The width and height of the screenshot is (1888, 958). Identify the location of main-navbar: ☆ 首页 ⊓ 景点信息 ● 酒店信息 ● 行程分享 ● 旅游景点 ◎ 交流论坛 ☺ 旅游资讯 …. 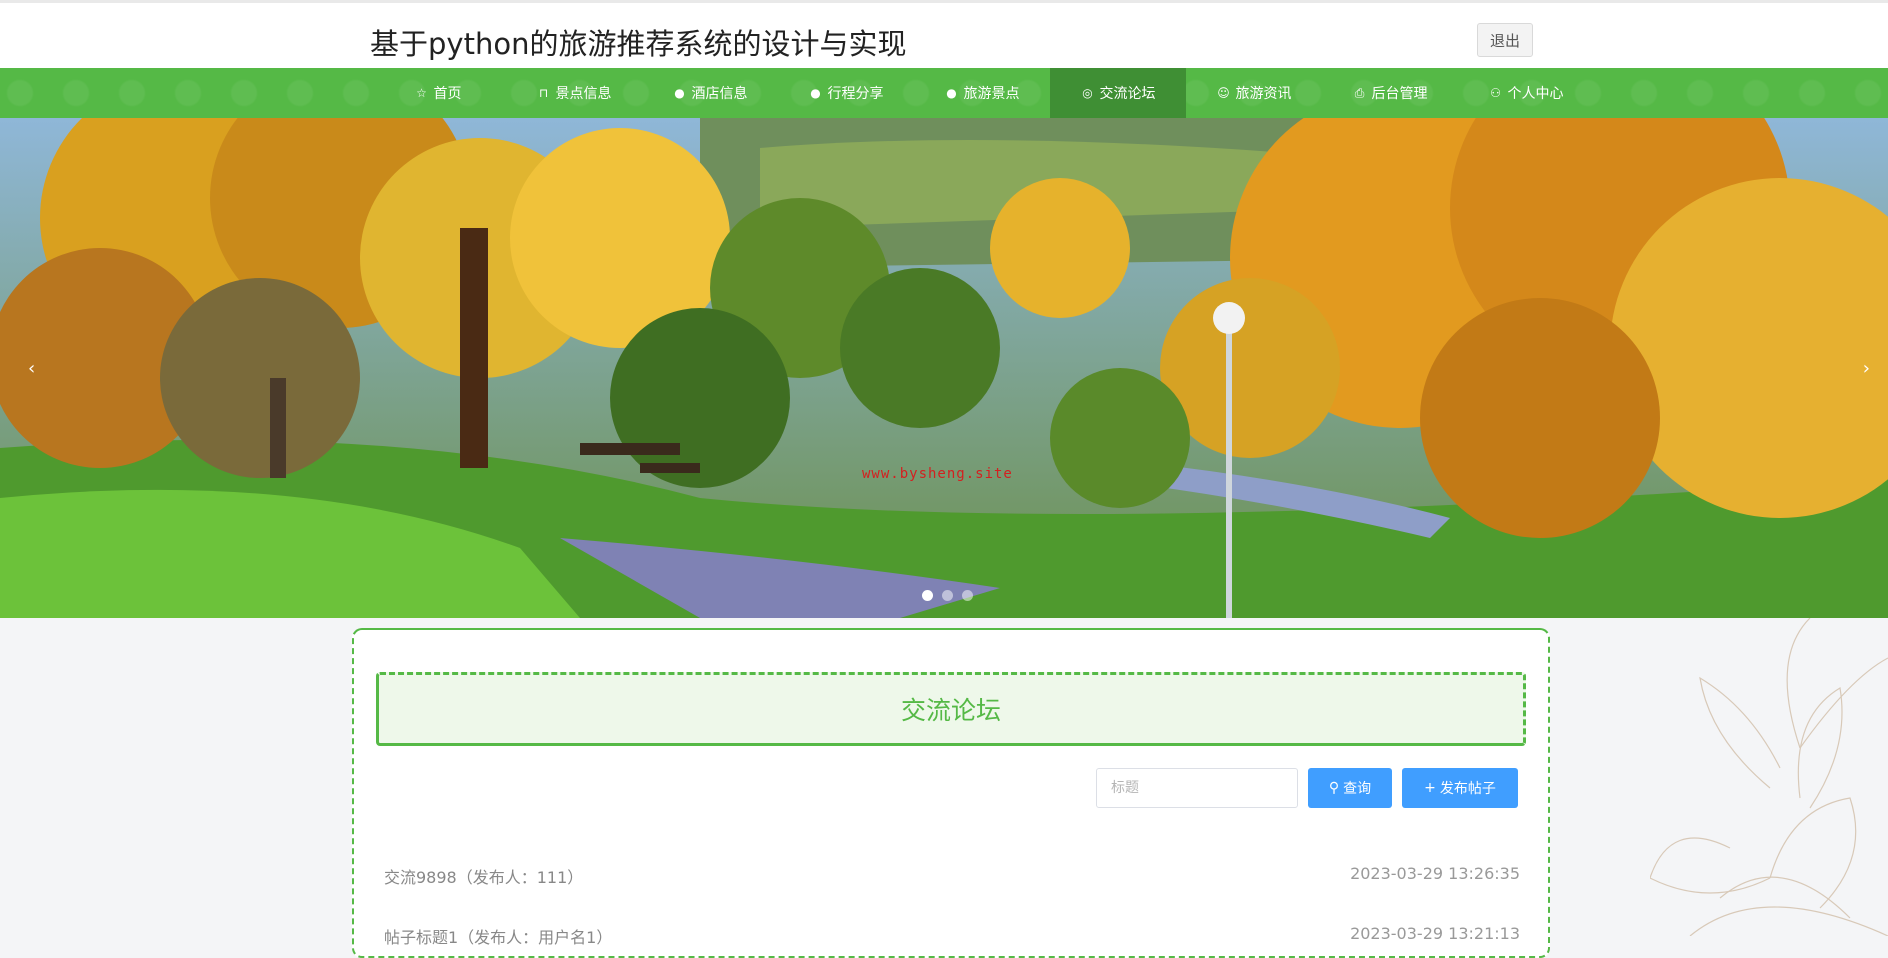
(944, 93).